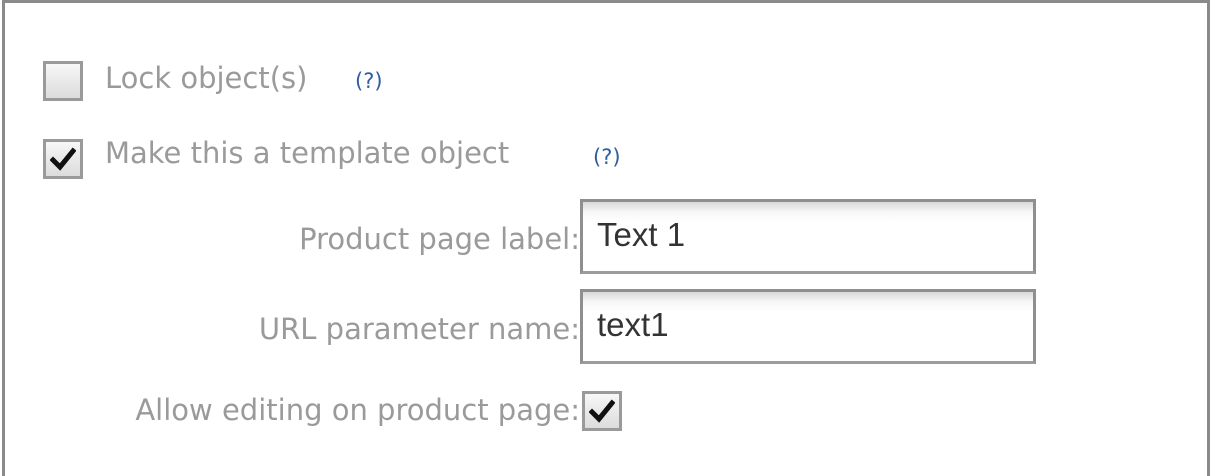  I want to click on allow-editing-label: Allow editing on product page:, so click(357, 410).